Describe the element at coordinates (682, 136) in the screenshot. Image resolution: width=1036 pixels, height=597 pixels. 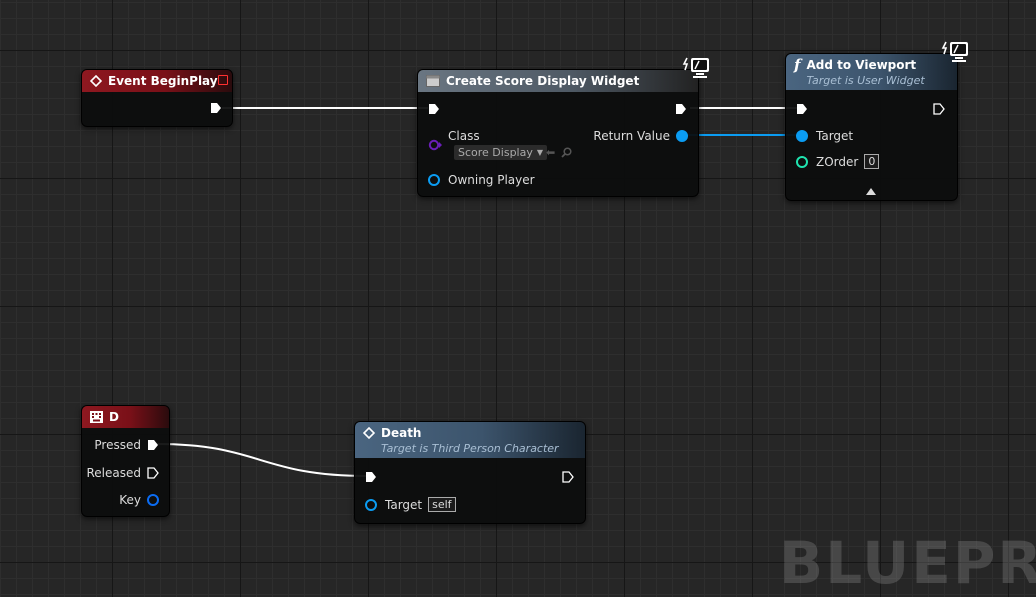
I see `return-value-pin` at that location.